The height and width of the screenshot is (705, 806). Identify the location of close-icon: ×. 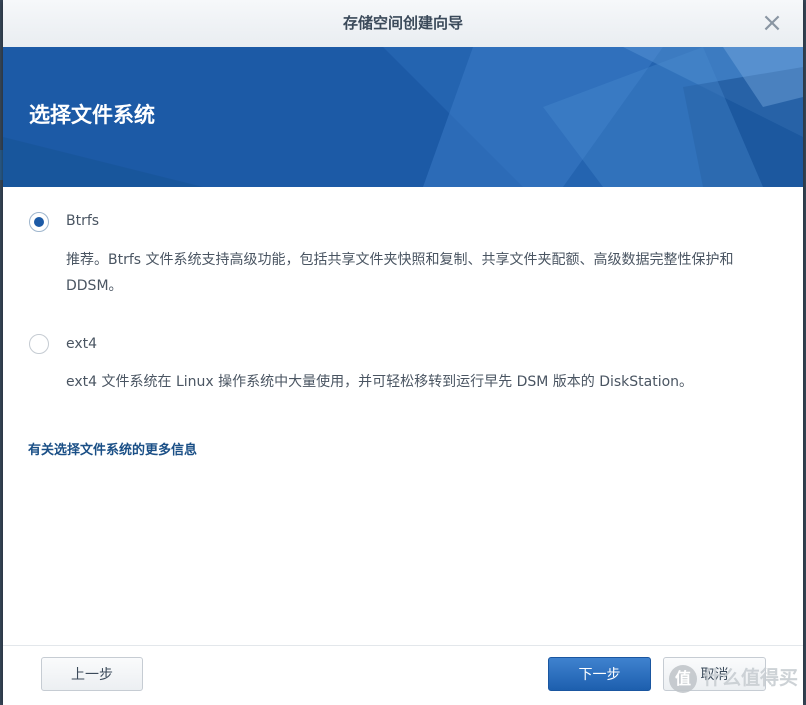
(772, 23).